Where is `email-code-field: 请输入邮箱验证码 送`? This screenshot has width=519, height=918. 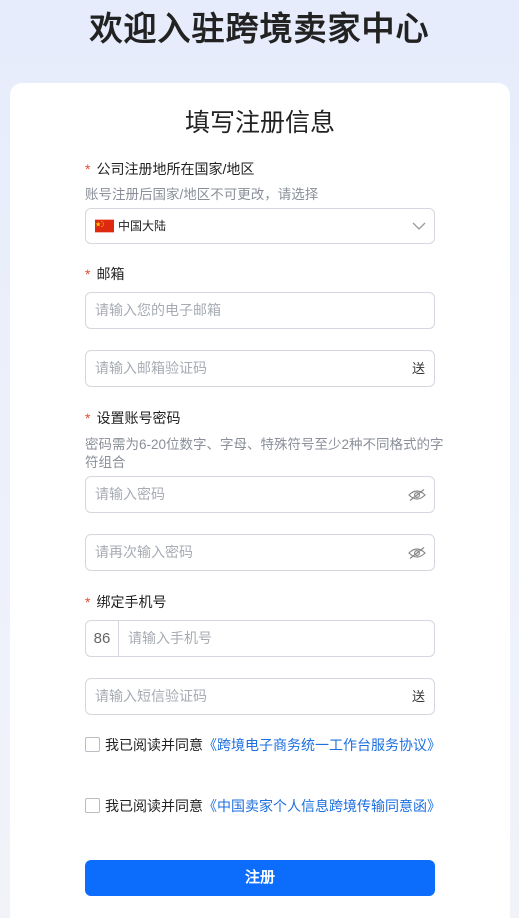 email-code-field: 请输入邮箱验证码 送 is located at coordinates (260, 368).